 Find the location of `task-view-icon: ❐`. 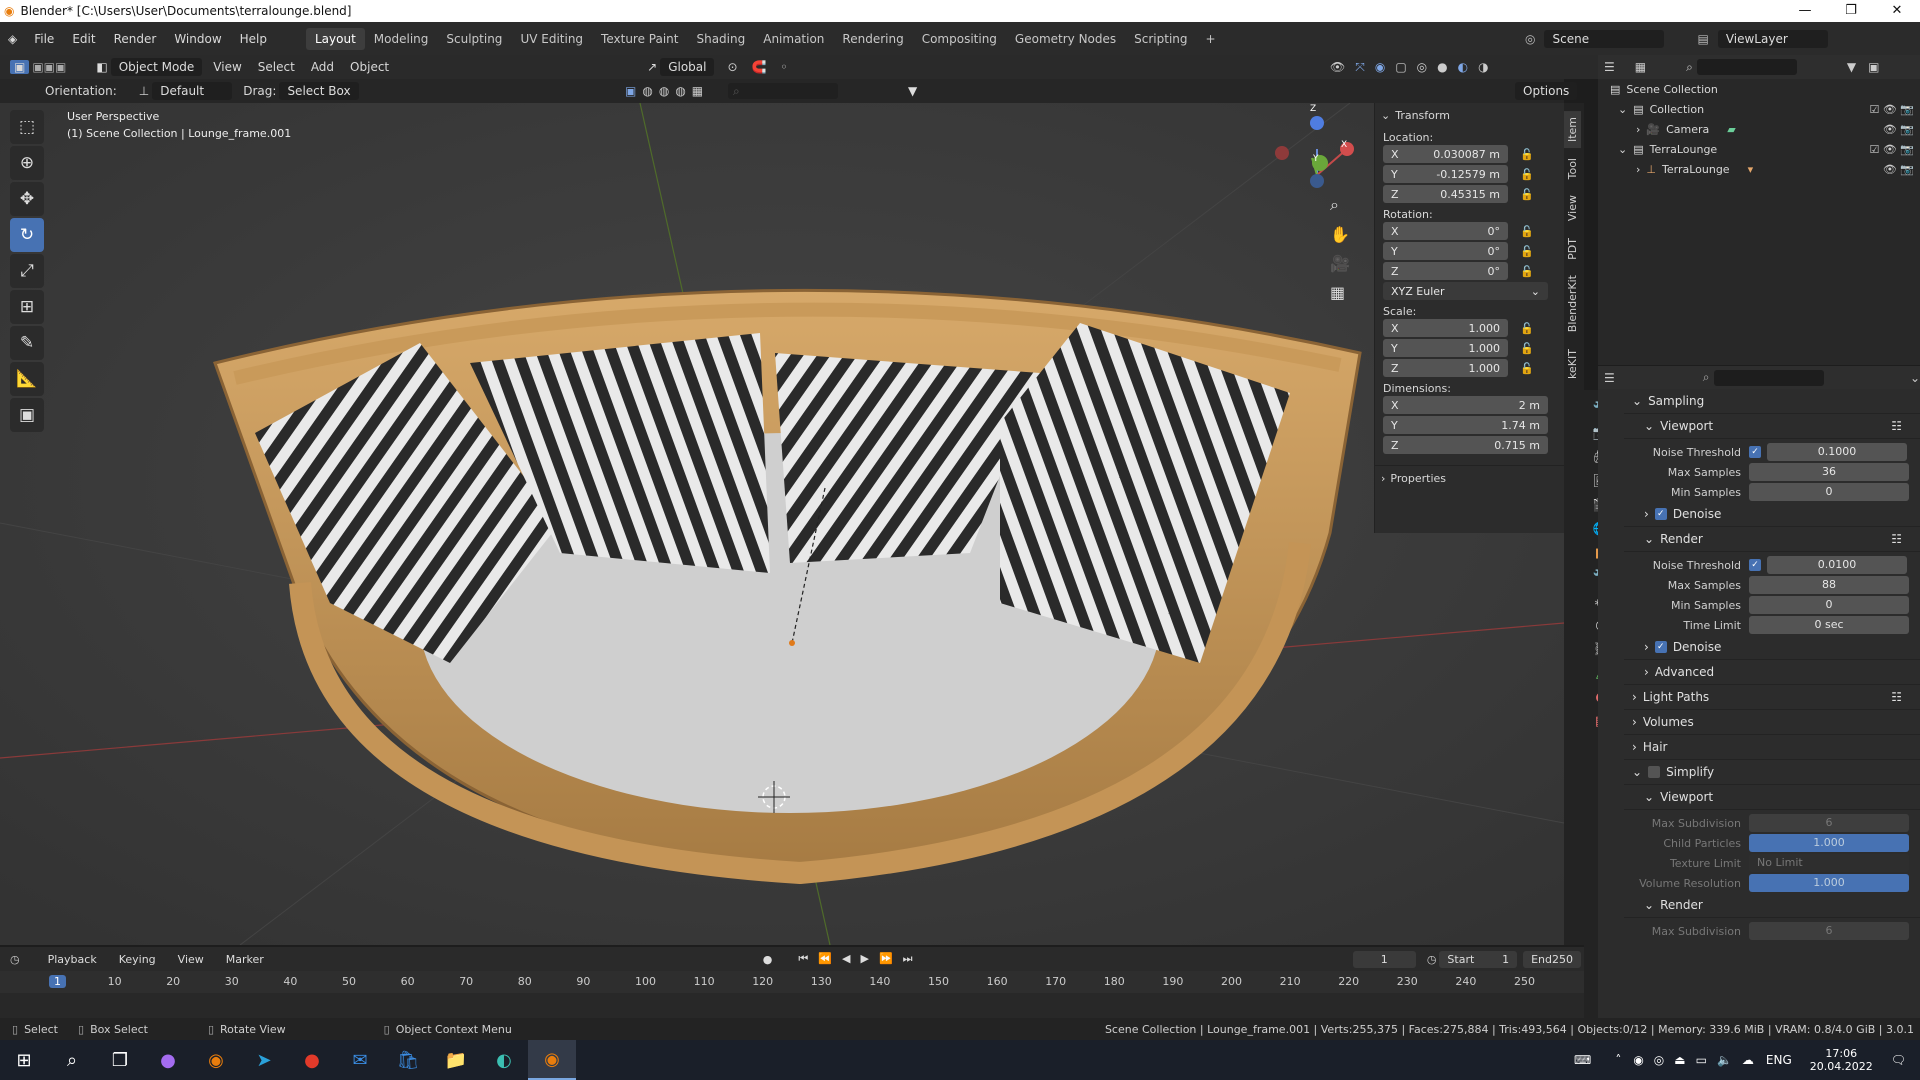

task-view-icon: ❐ is located at coordinates (120, 1060).